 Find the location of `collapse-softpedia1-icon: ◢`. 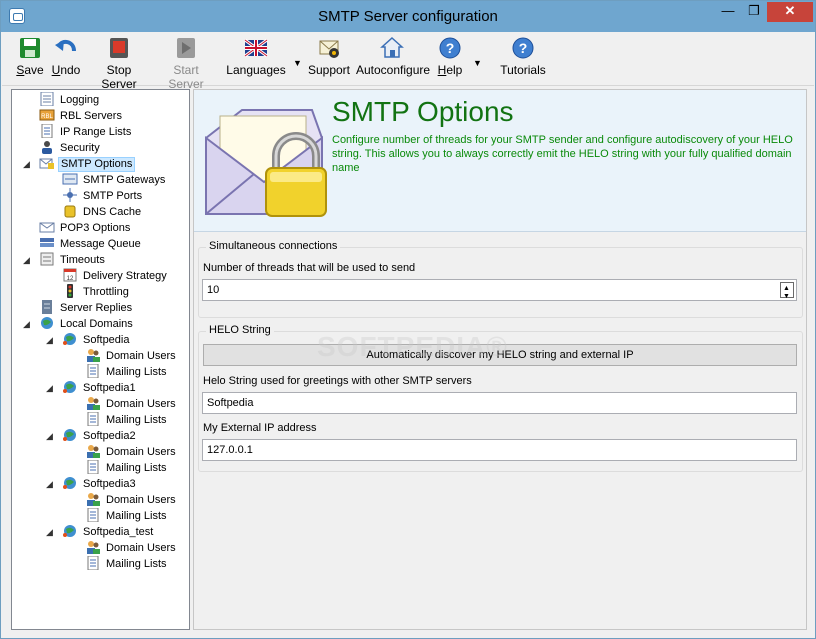

collapse-softpedia1-icon: ◢ is located at coordinates (50, 388).